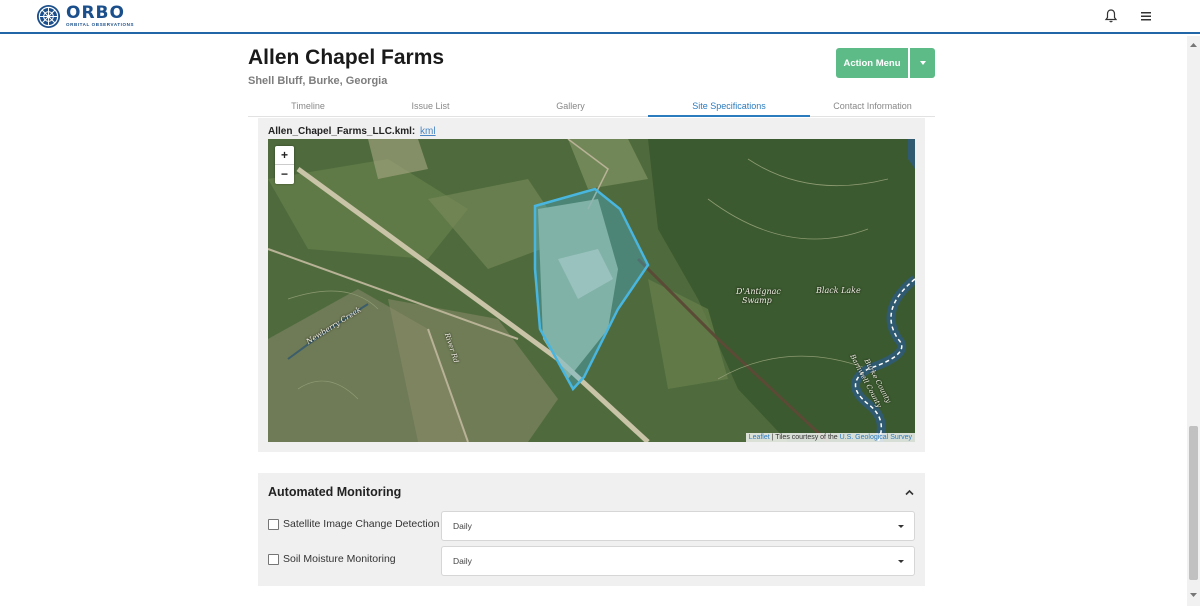 The width and height of the screenshot is (1200, 606). What do you see at coordinates (758, 296) in the screenshot?
I see `map-label-swamp: D'Antignac Swamp` at bounding box center [758, 296].